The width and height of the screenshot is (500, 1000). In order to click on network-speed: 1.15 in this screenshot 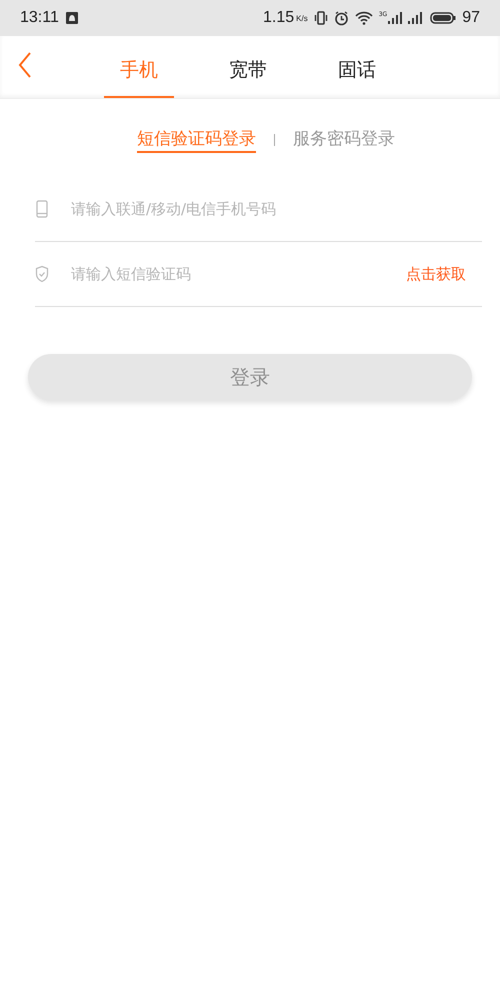, I will do `click(278, 18)`.